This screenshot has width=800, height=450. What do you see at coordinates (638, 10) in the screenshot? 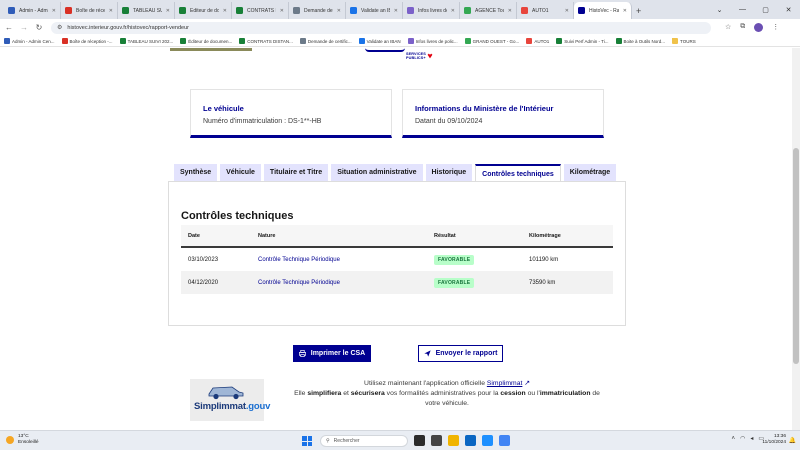
I see `new-tab-button: +` at bounding box center [638, 10].